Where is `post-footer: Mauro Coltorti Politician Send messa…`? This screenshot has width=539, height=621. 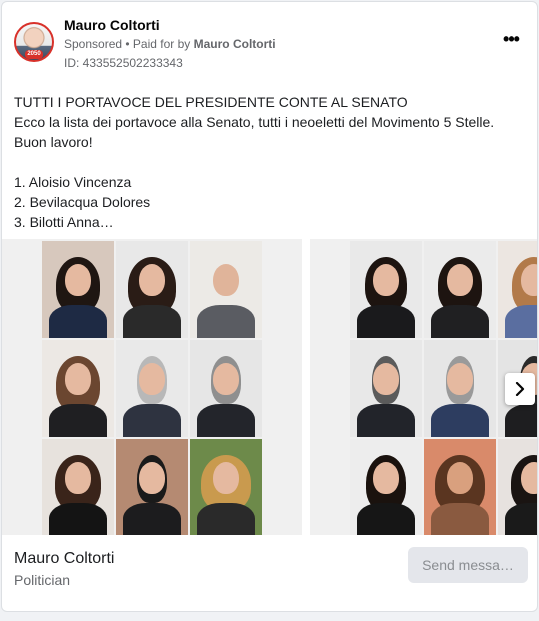
post-footer: Mauro Coltorti Politician Send messa… is located at coordinates (269, 565).